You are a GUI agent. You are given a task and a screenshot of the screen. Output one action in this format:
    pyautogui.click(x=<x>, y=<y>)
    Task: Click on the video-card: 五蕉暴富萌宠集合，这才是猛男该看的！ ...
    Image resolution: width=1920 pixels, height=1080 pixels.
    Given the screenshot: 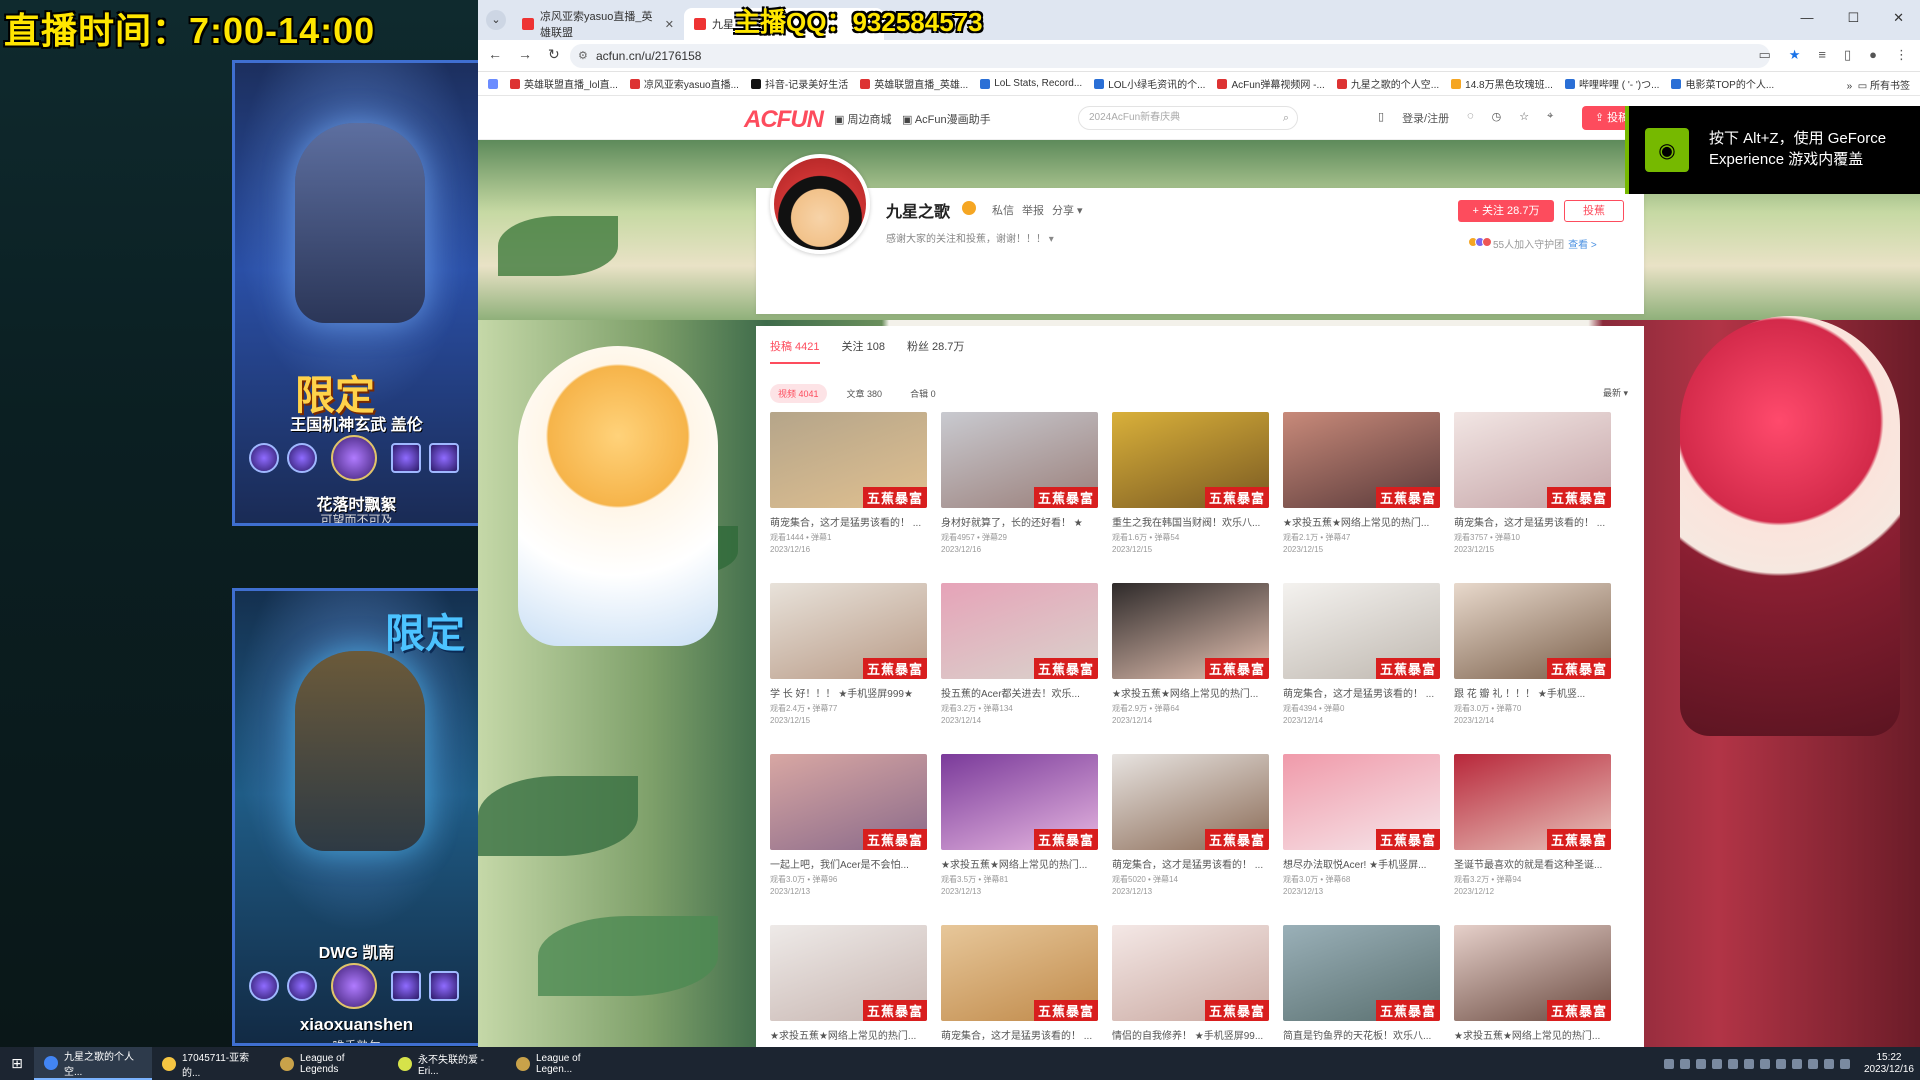 What is the action you would take?
    pyautogui.click(x=1019, y=986)
    